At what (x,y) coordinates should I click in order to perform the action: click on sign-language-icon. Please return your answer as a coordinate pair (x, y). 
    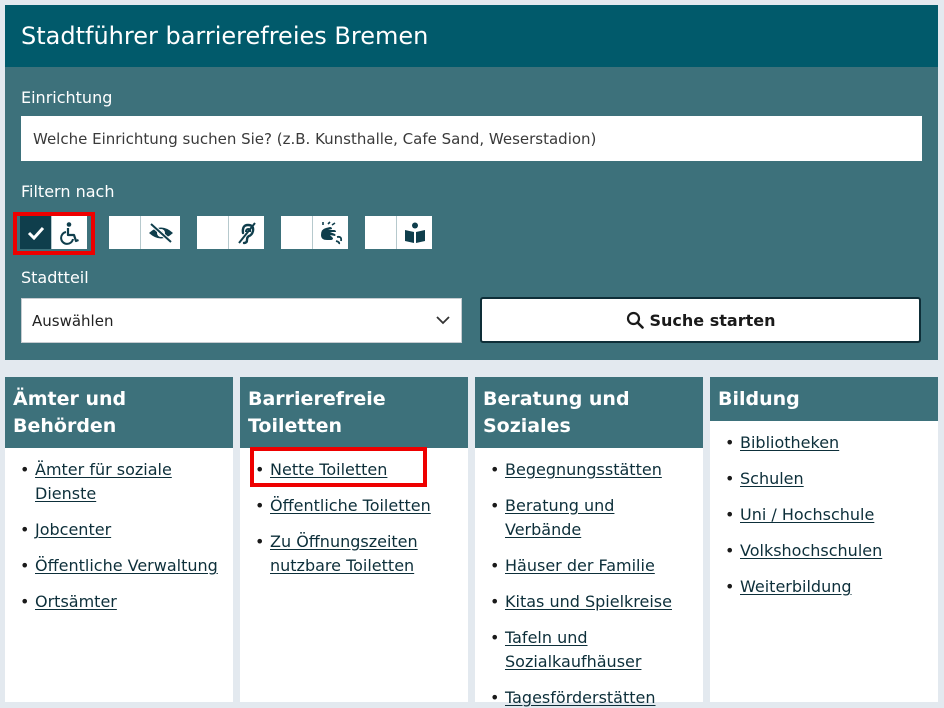
    Looking at the image, I should click on (330, 232).